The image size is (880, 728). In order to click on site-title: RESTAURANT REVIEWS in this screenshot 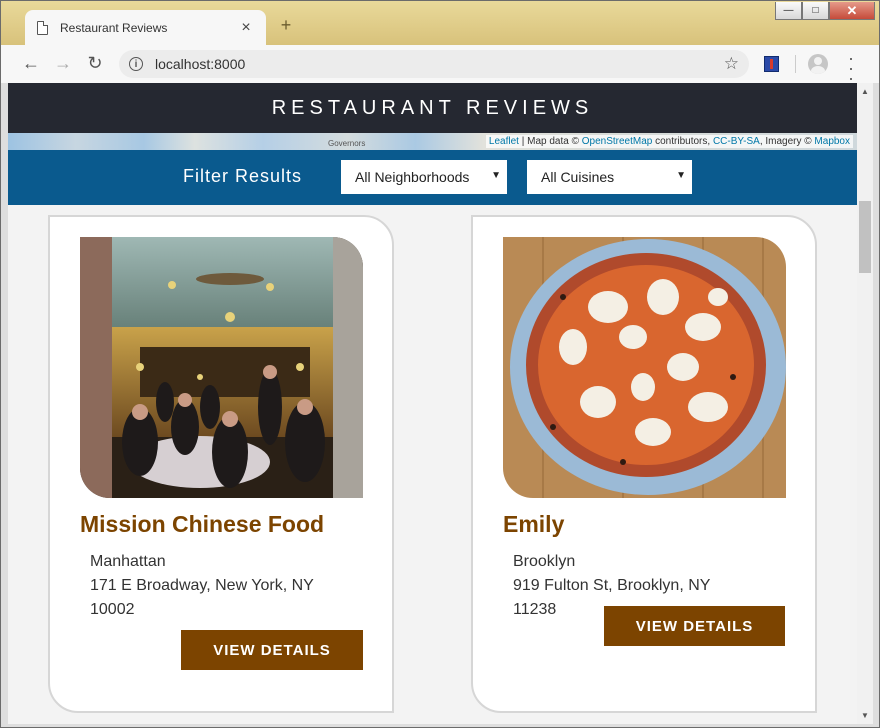, I will do `click(433, 108)`.